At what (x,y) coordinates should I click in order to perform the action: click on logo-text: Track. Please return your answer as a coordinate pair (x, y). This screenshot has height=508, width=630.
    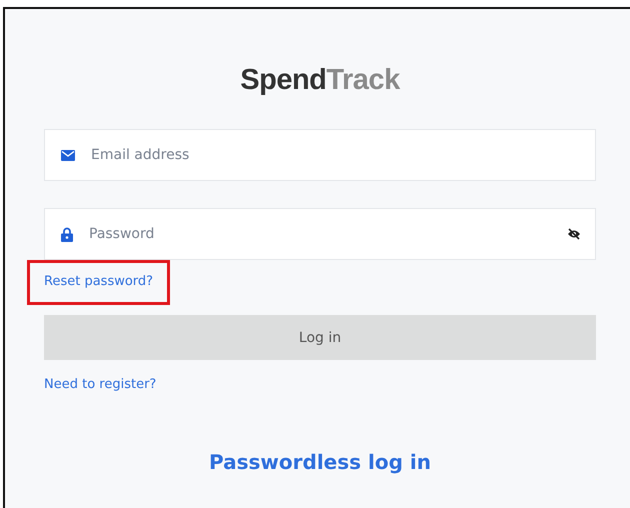
    Looking at the image, I should click on (363, 80).